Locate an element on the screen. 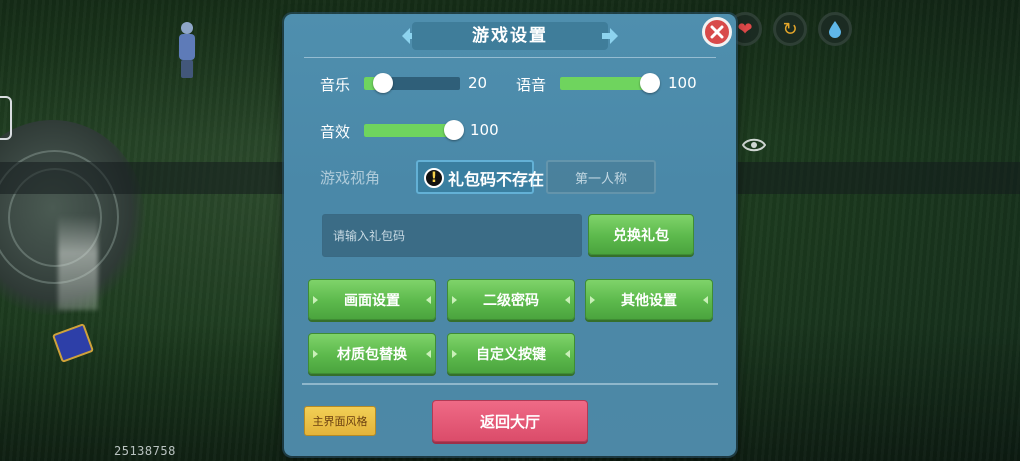  texture-pack-label: 材质包替换 is located at coordinates (372, 354).